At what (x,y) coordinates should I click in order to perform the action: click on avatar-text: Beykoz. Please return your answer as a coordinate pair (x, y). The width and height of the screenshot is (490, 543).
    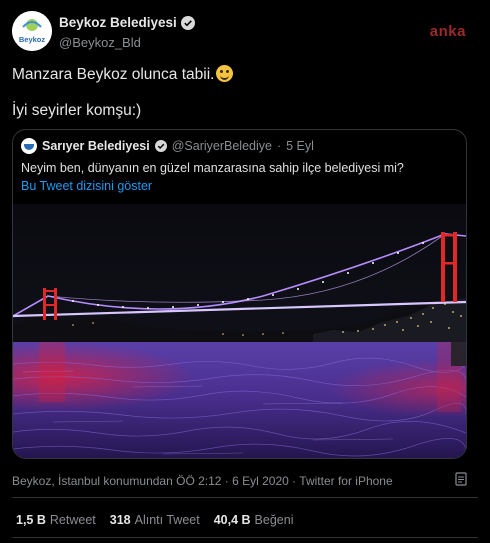
    Looking at the image, I should click on (32, 39).